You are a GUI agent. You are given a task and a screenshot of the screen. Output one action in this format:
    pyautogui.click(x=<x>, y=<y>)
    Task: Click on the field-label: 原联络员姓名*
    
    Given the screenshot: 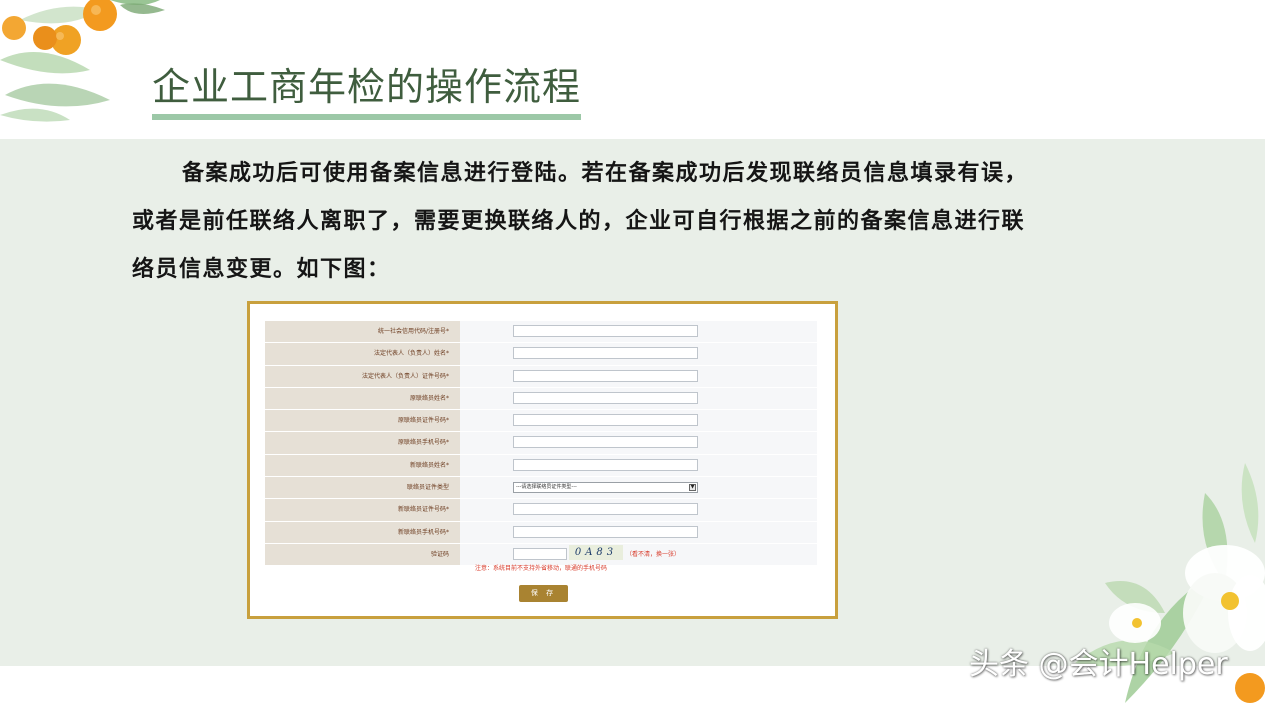 What is the action you would take?
    pyautogui.click(x=362, y=398)
    